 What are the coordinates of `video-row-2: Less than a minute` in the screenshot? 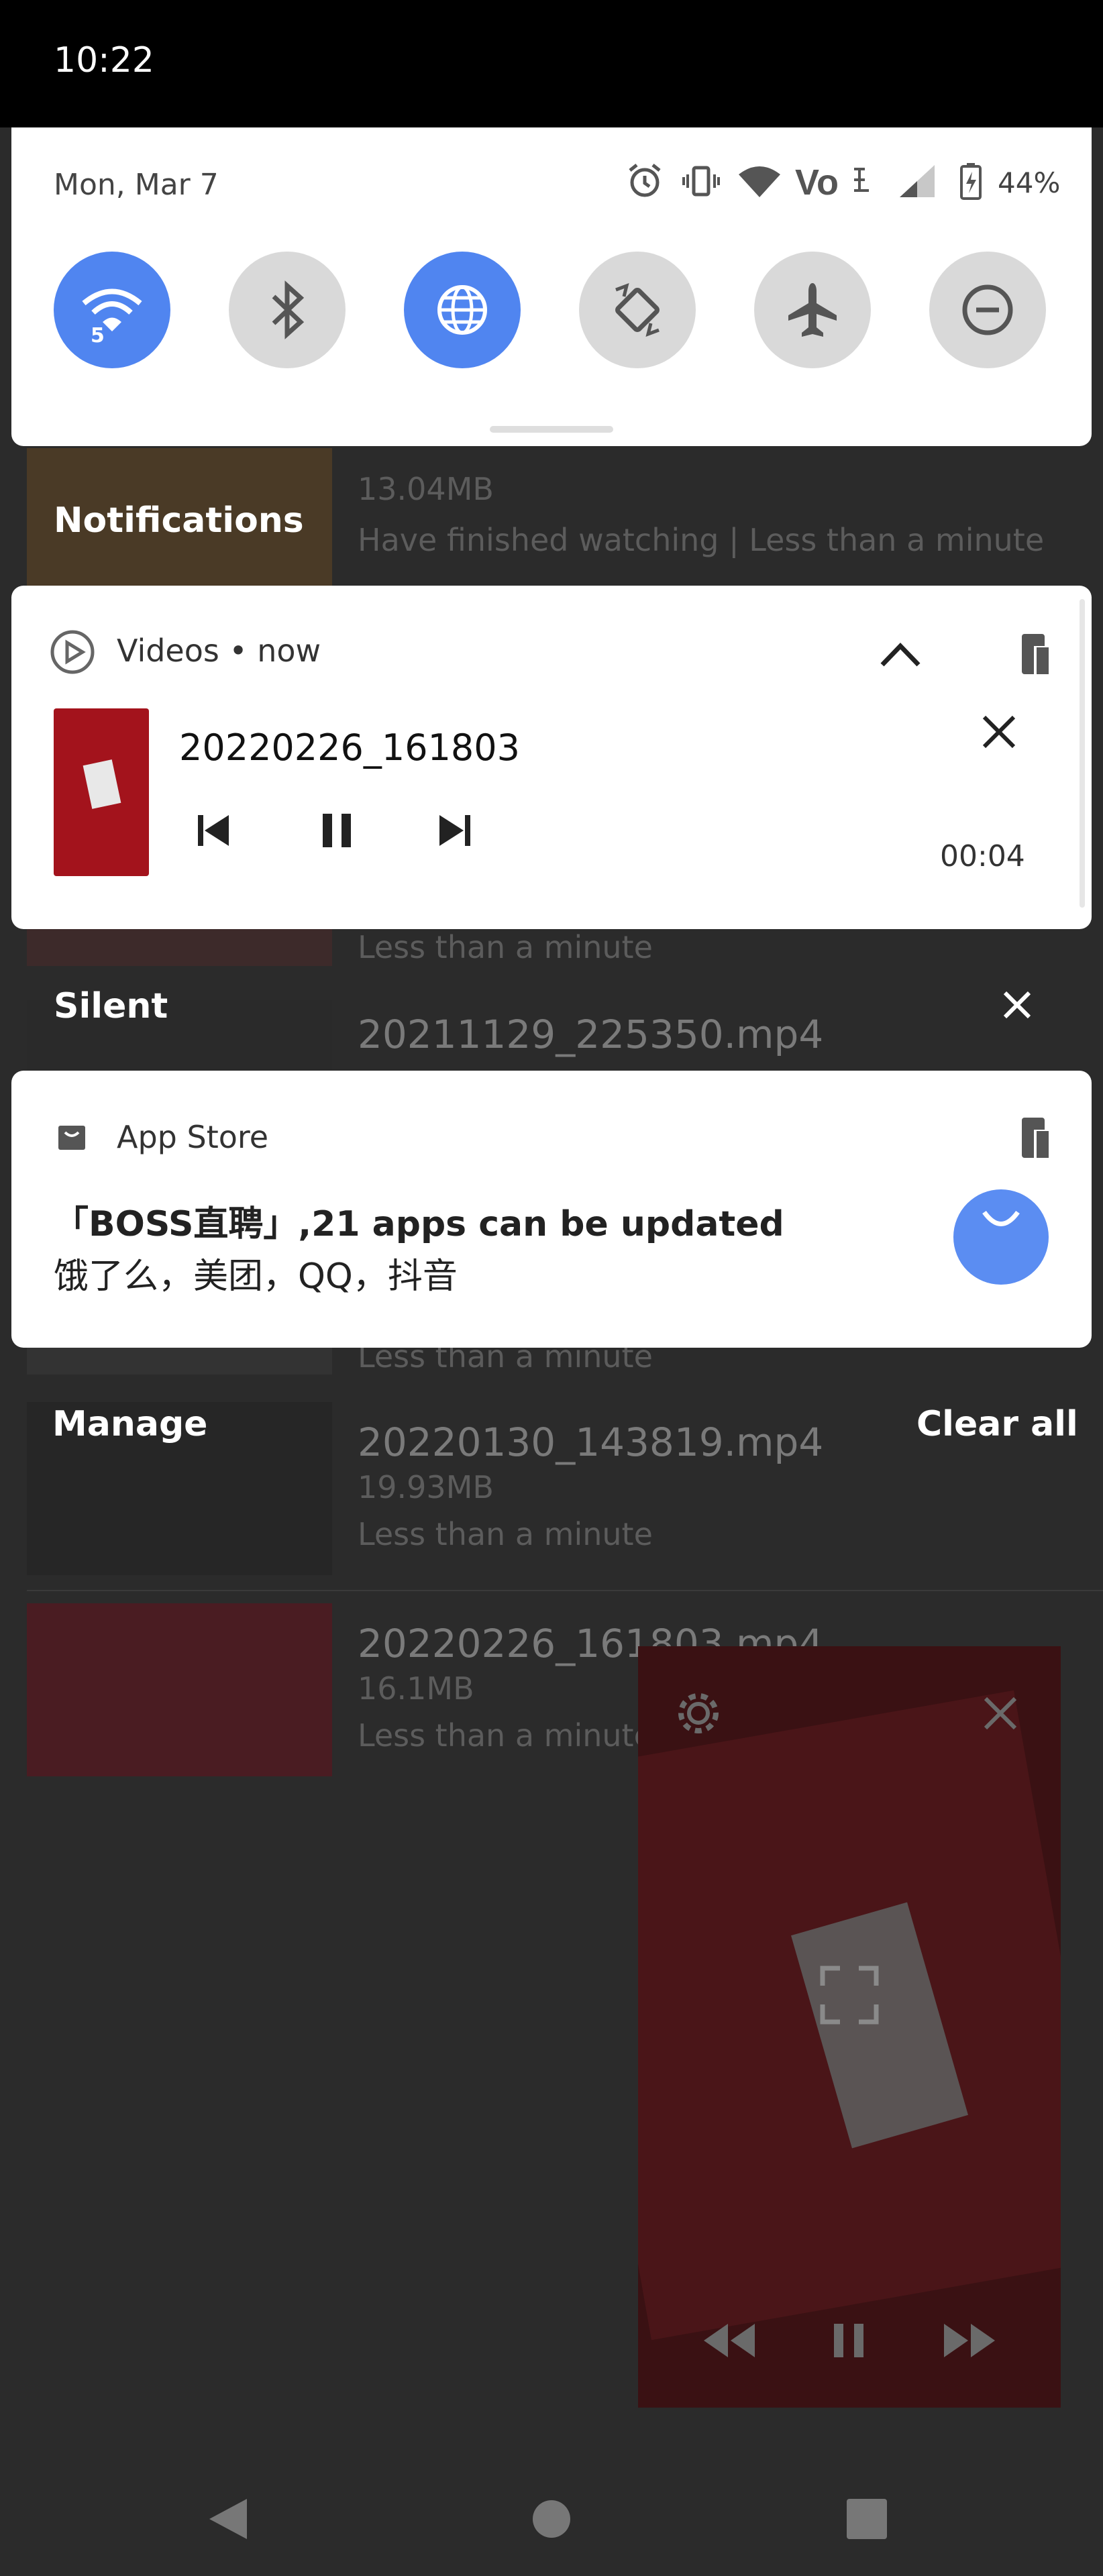 It's located at (565, 947).